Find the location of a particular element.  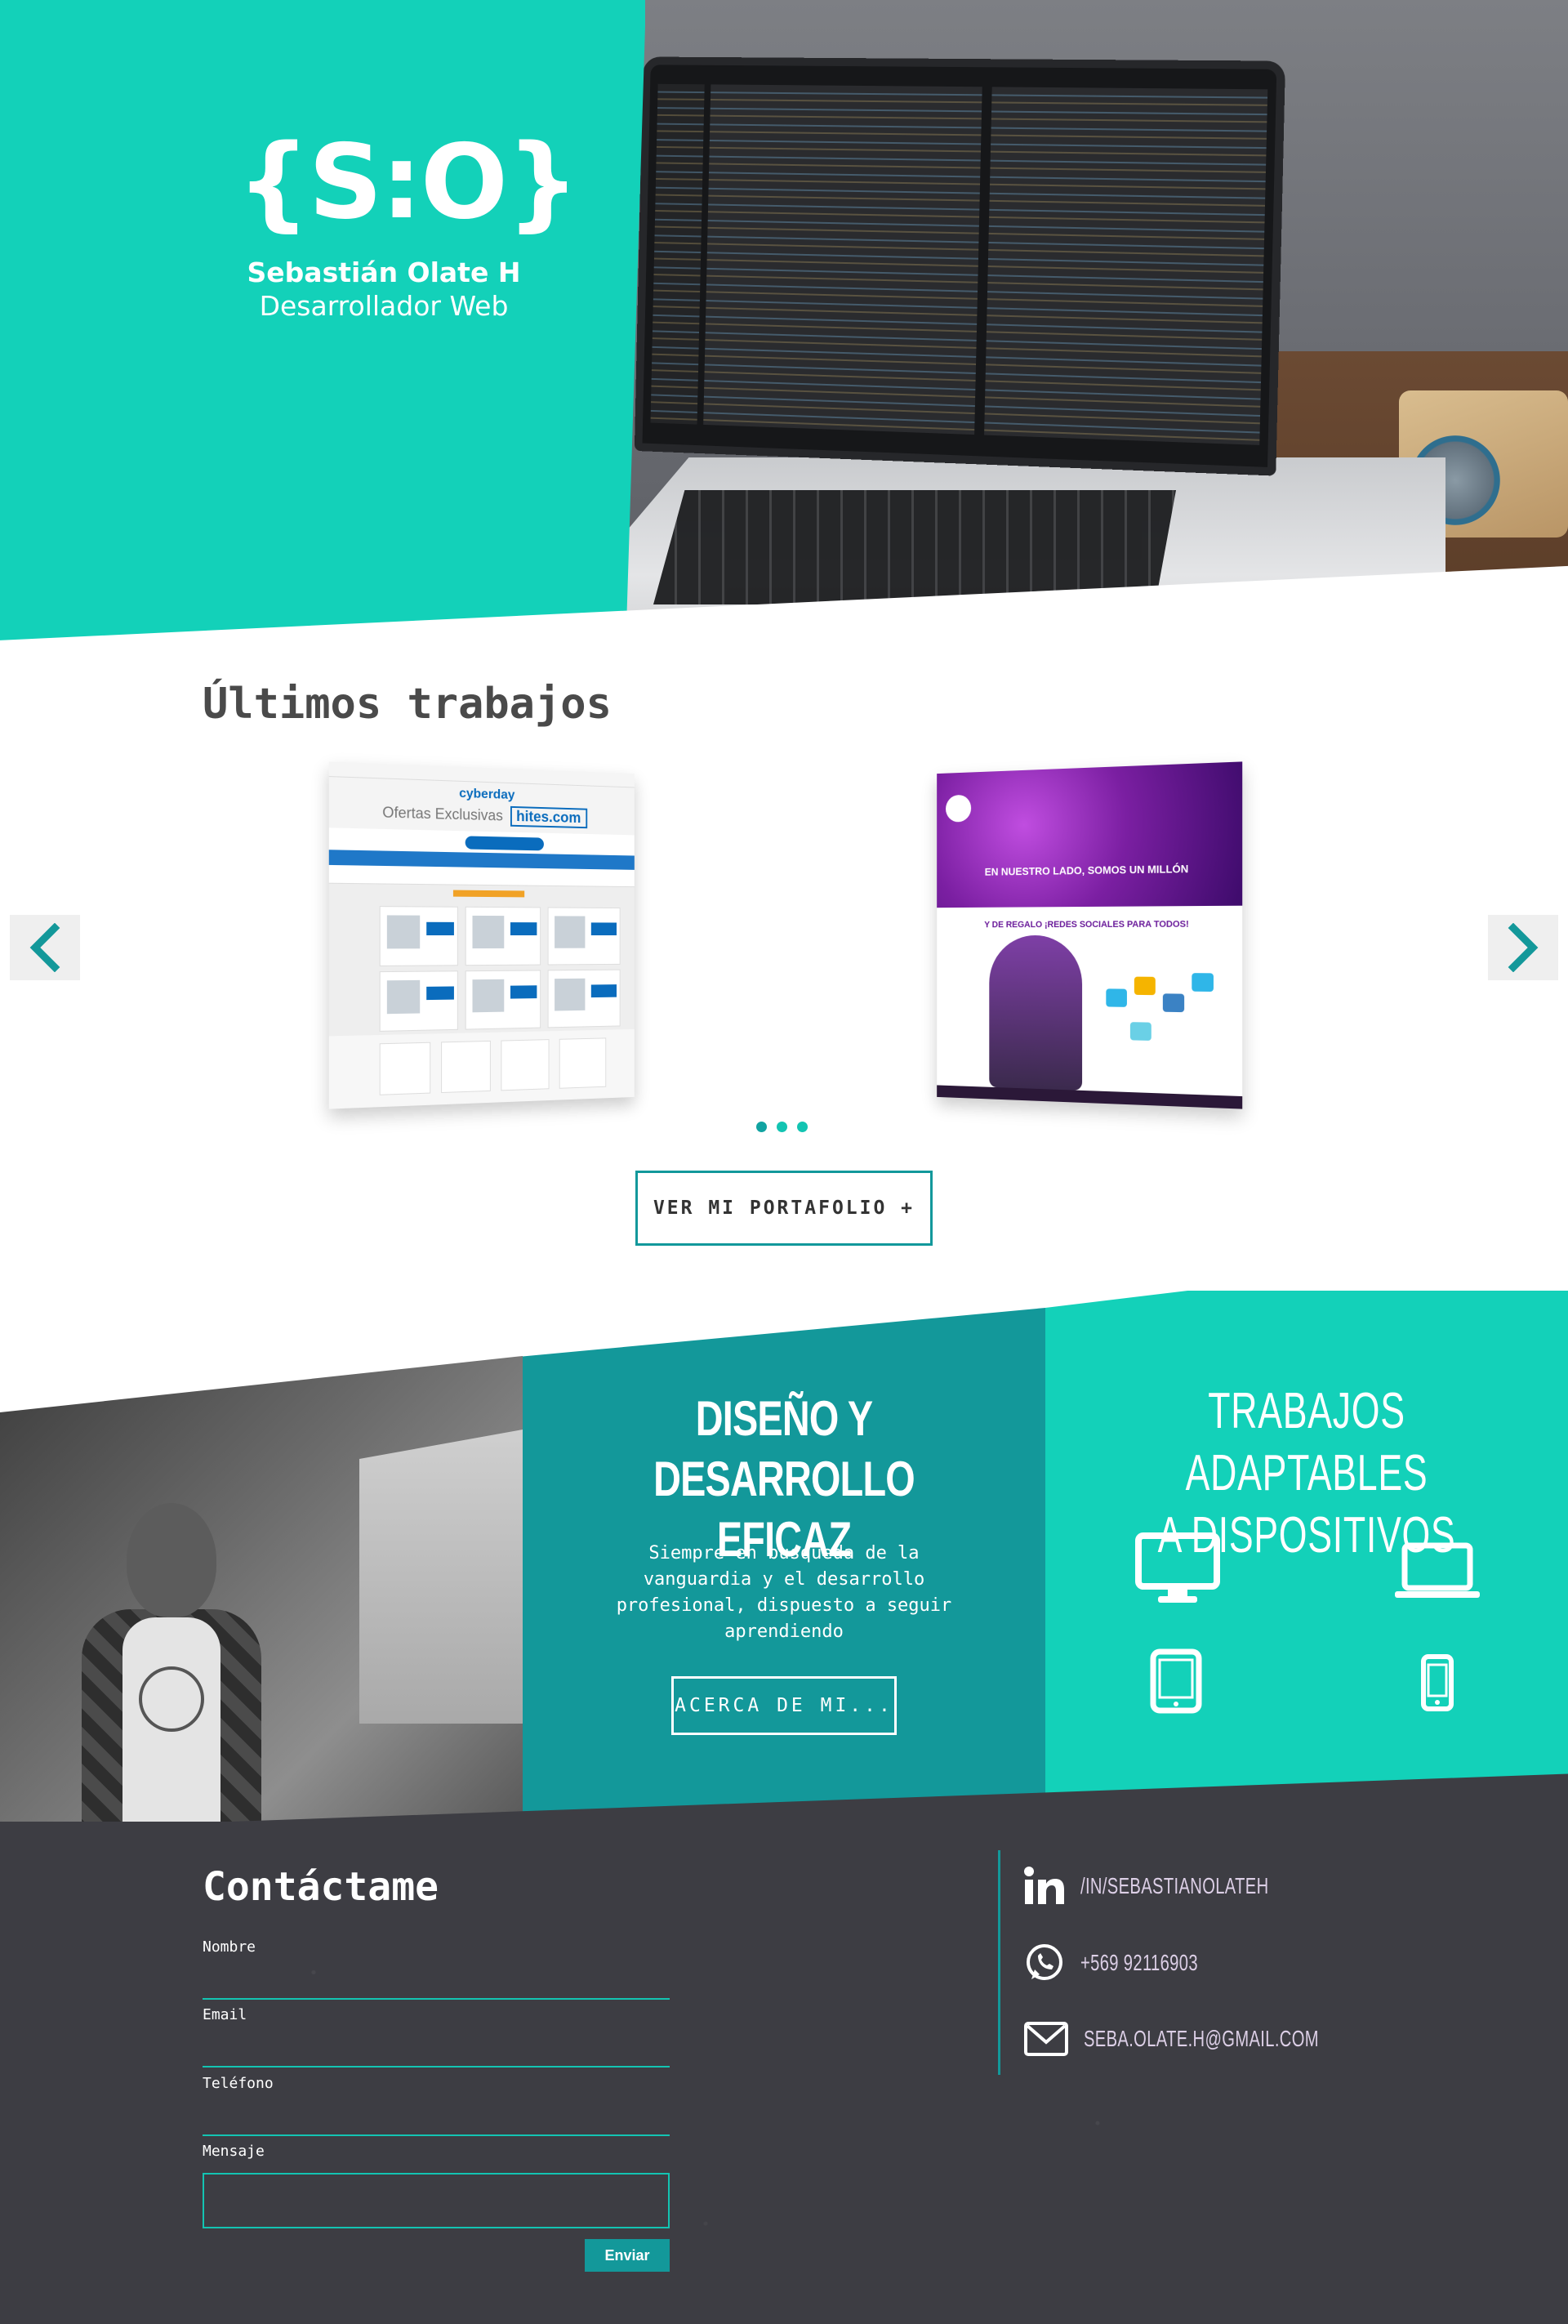

message-textarea is located at coordinates (436, 2200).